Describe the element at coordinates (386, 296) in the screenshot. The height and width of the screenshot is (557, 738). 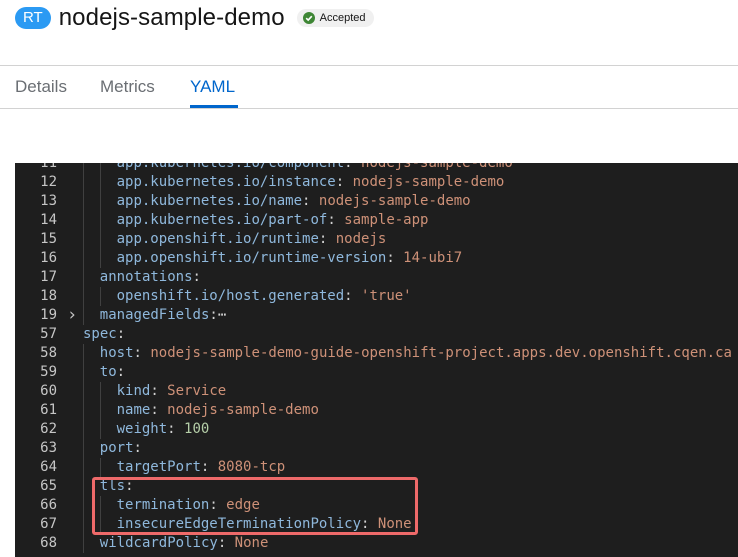
I see `yaml-value: 'true'` at that location.